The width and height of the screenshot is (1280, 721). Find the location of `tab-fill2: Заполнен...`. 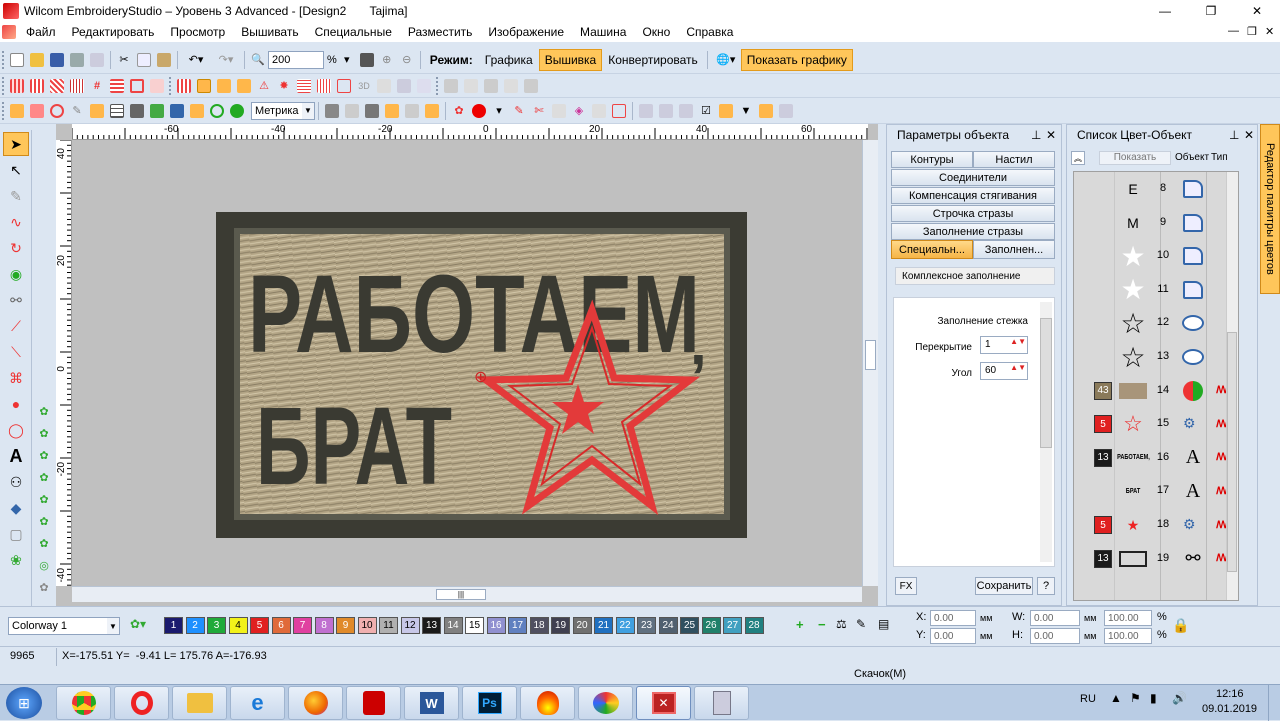

tab-fill2: Заполнен... is located at coordinates (1014, 249).